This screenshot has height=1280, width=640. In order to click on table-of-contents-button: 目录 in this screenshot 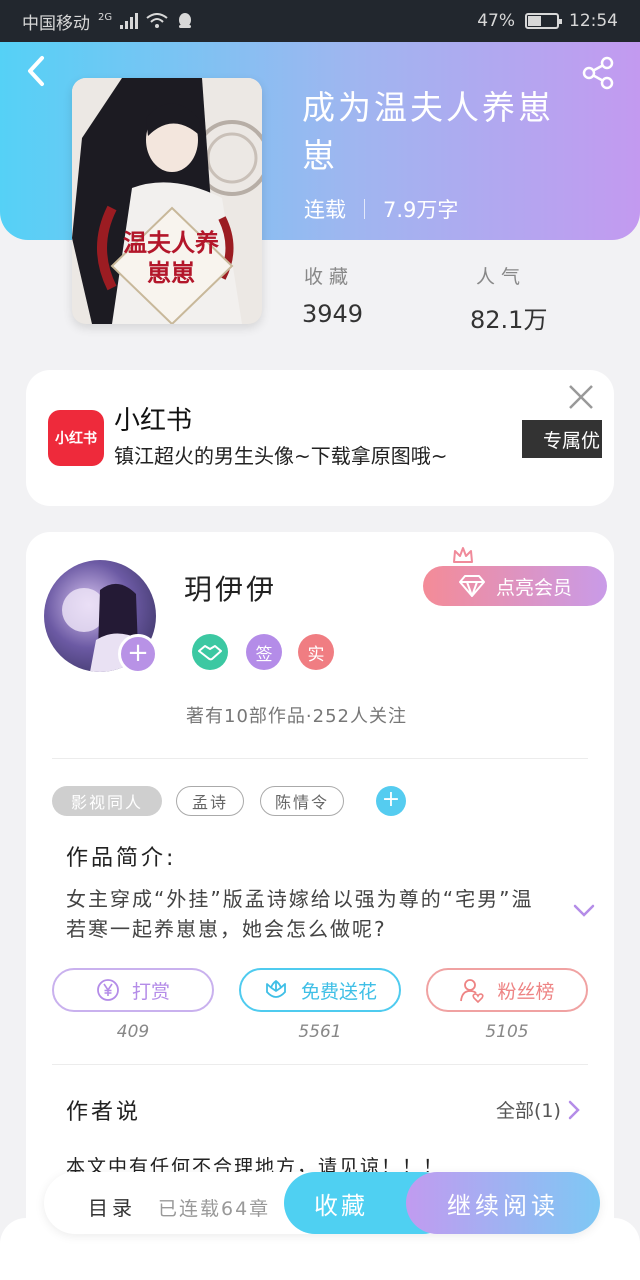, I will do `click(112, 1206)`.